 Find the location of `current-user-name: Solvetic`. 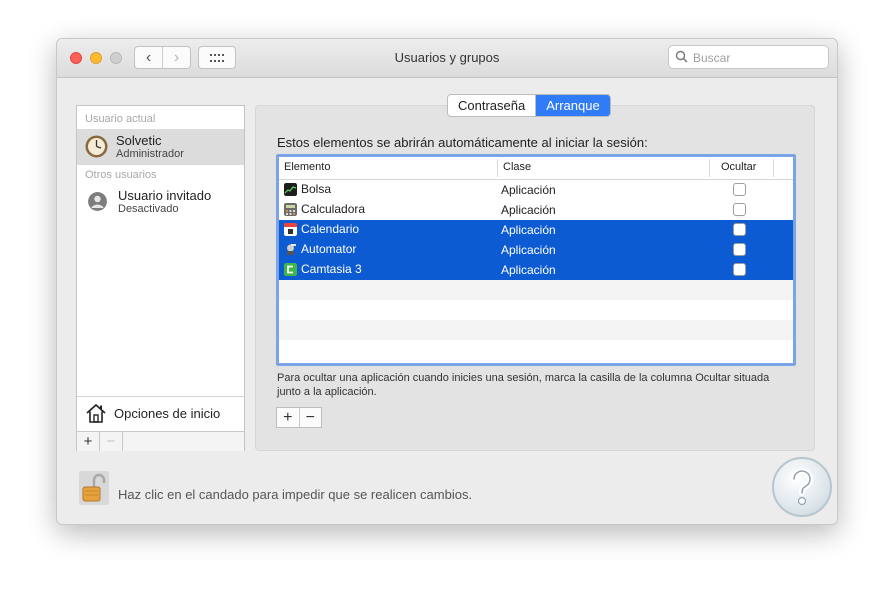

current-user-name: Solvetic is located at coordinates (139, 140).